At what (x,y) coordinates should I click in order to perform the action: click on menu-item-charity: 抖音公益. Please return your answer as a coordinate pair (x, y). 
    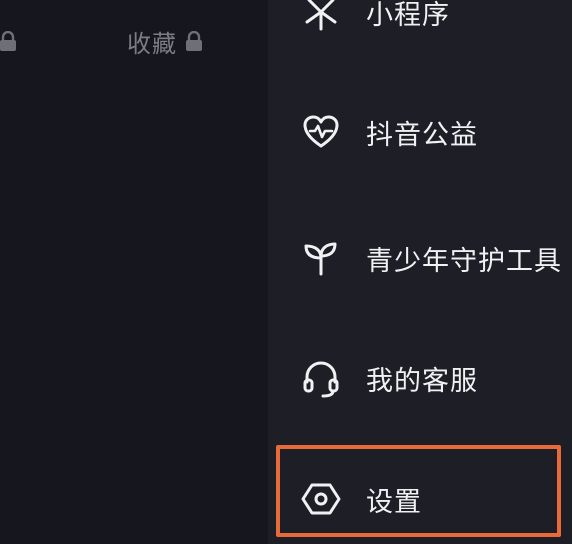
    Looking at the image, I should click on (389, 132).